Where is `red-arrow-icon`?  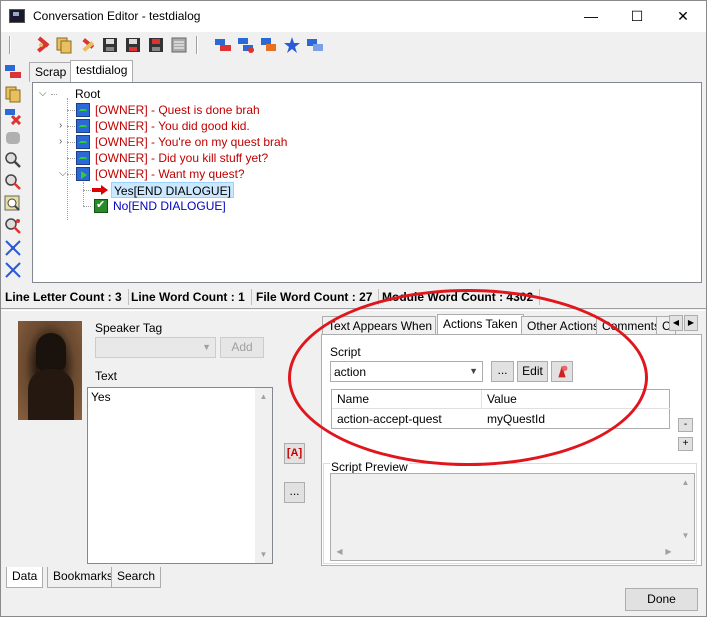 red-arrow-icon is located at coordinates (100, 190).